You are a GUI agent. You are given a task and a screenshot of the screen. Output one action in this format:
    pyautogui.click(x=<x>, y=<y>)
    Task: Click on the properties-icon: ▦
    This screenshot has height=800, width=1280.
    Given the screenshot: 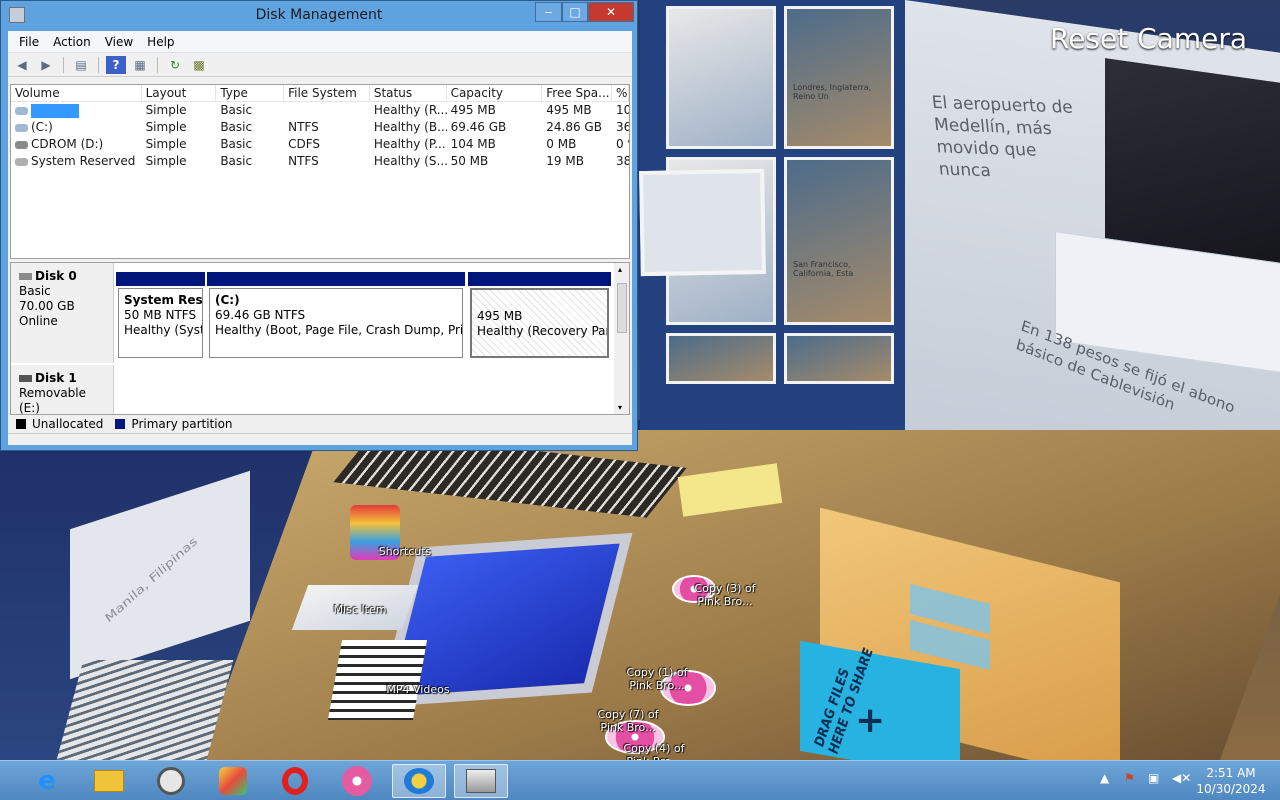 What is the action you would take?
    pyautogui.click(x=140, y=65)
    